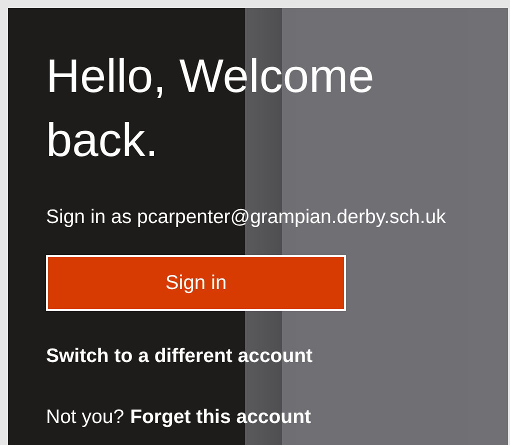  I want to click on switch-account-link: Switch to a different account, so click(179, 356).